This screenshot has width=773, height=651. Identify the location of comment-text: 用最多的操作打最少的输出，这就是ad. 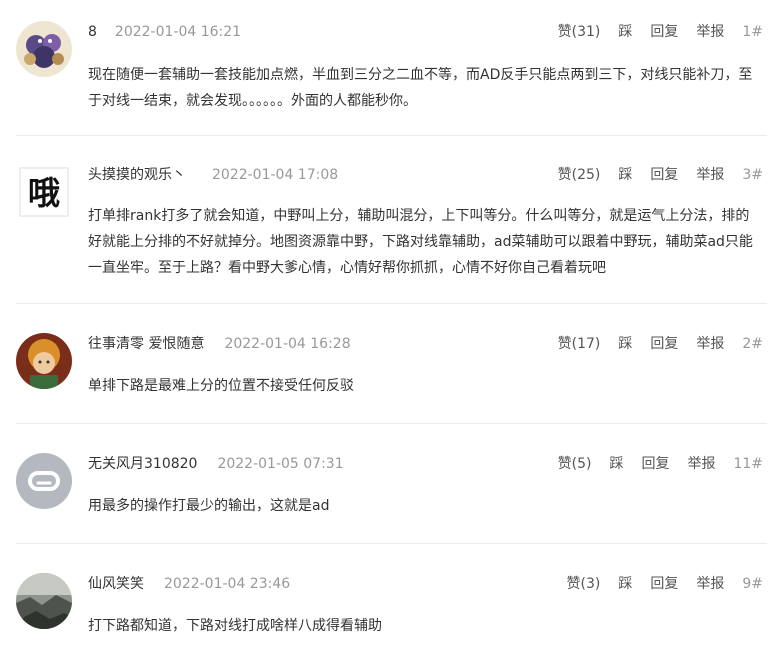
(209, 506).